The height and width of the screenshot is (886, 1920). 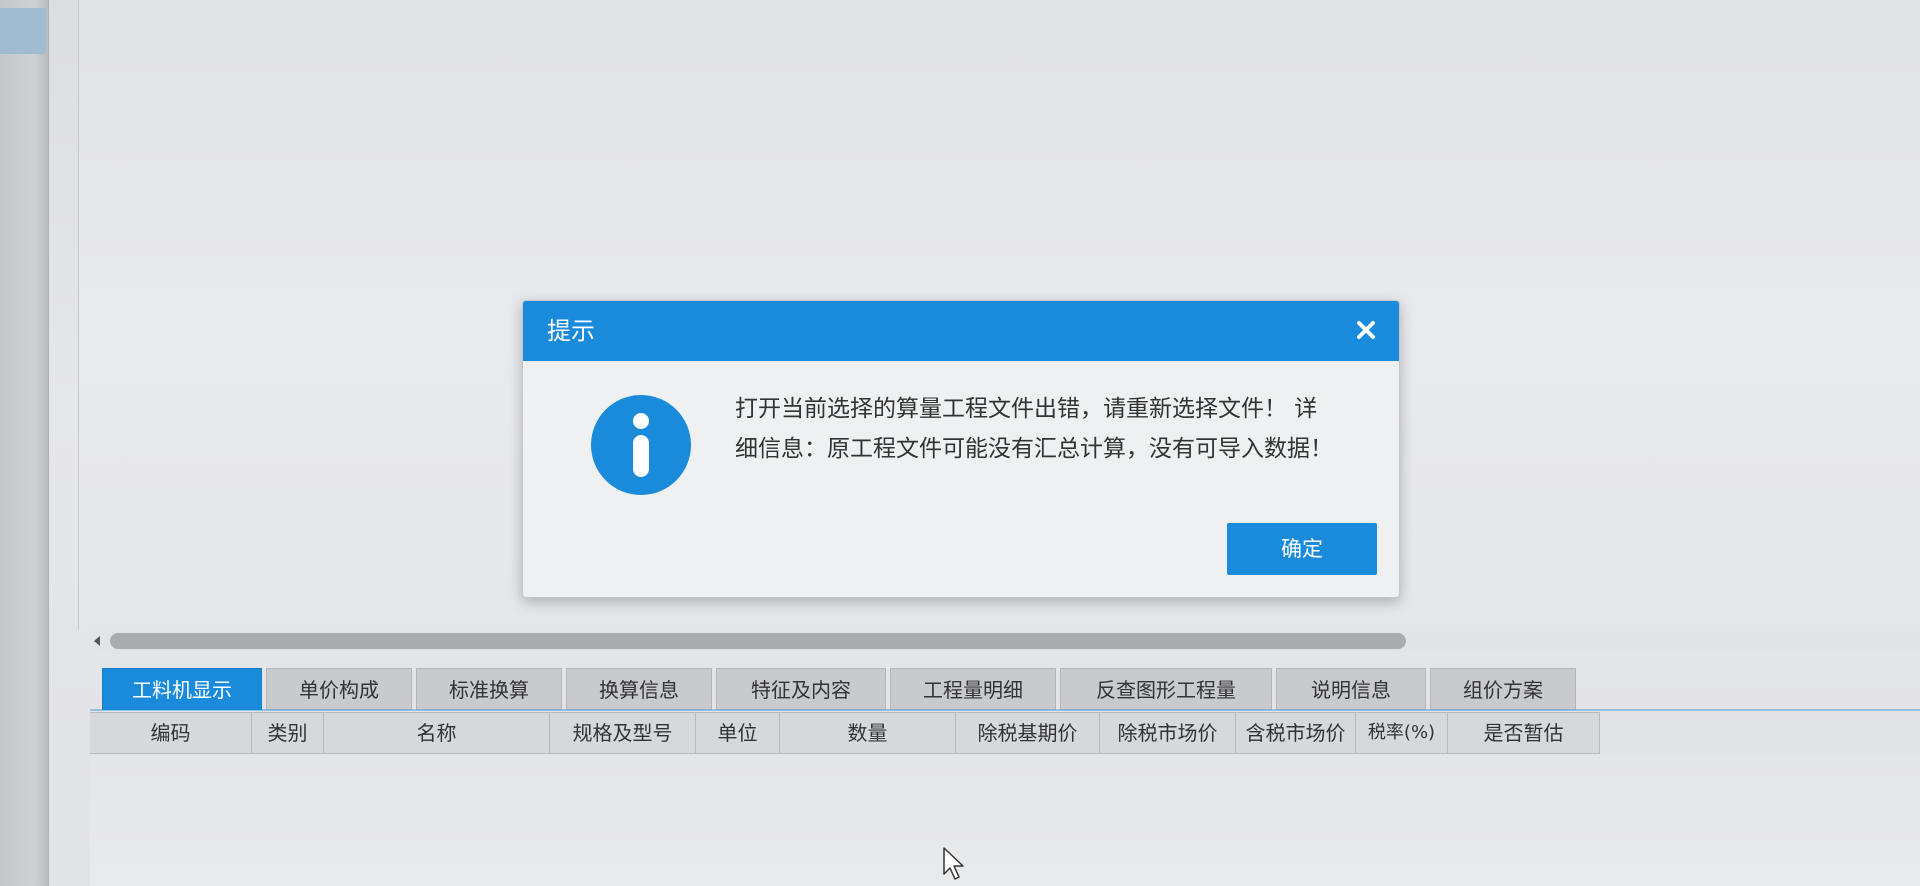 What do you see at coordinates (23, 31) in the screenshot?
I see `left-strip-selected-item` at bounding box center [23, 31].